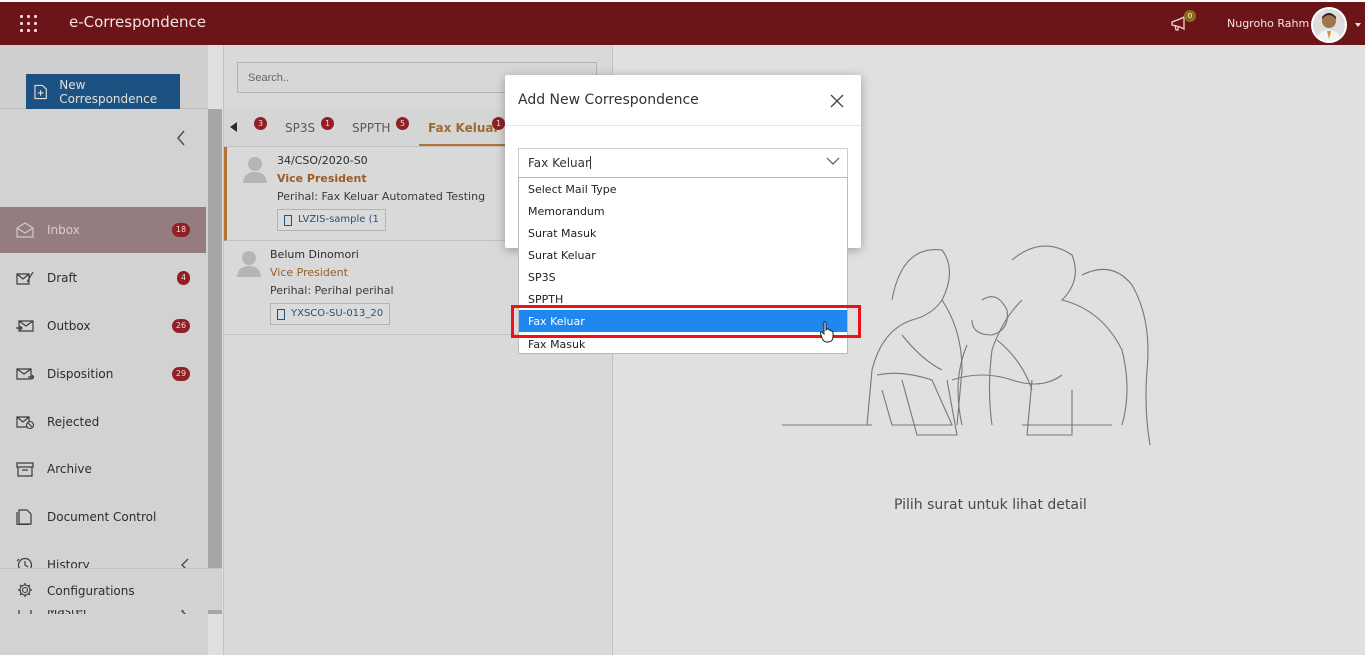 This screenshot has height=655, width=1365. Describe the element at coordinates (683, 163) in the screenshot. I see `mail-type-select: Fax Keluar` at that location.